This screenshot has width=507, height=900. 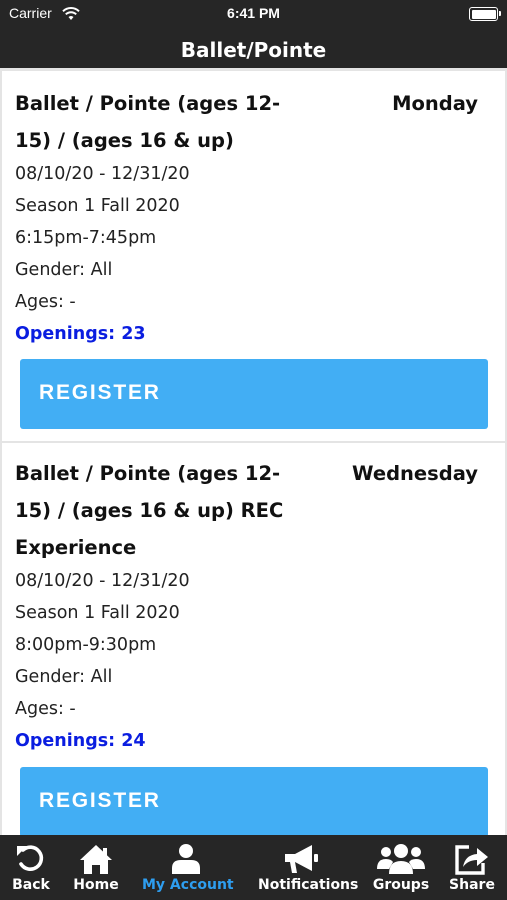 I want to click on class-time: 6:15pm-7:45pm, so click(x=86, y=238).